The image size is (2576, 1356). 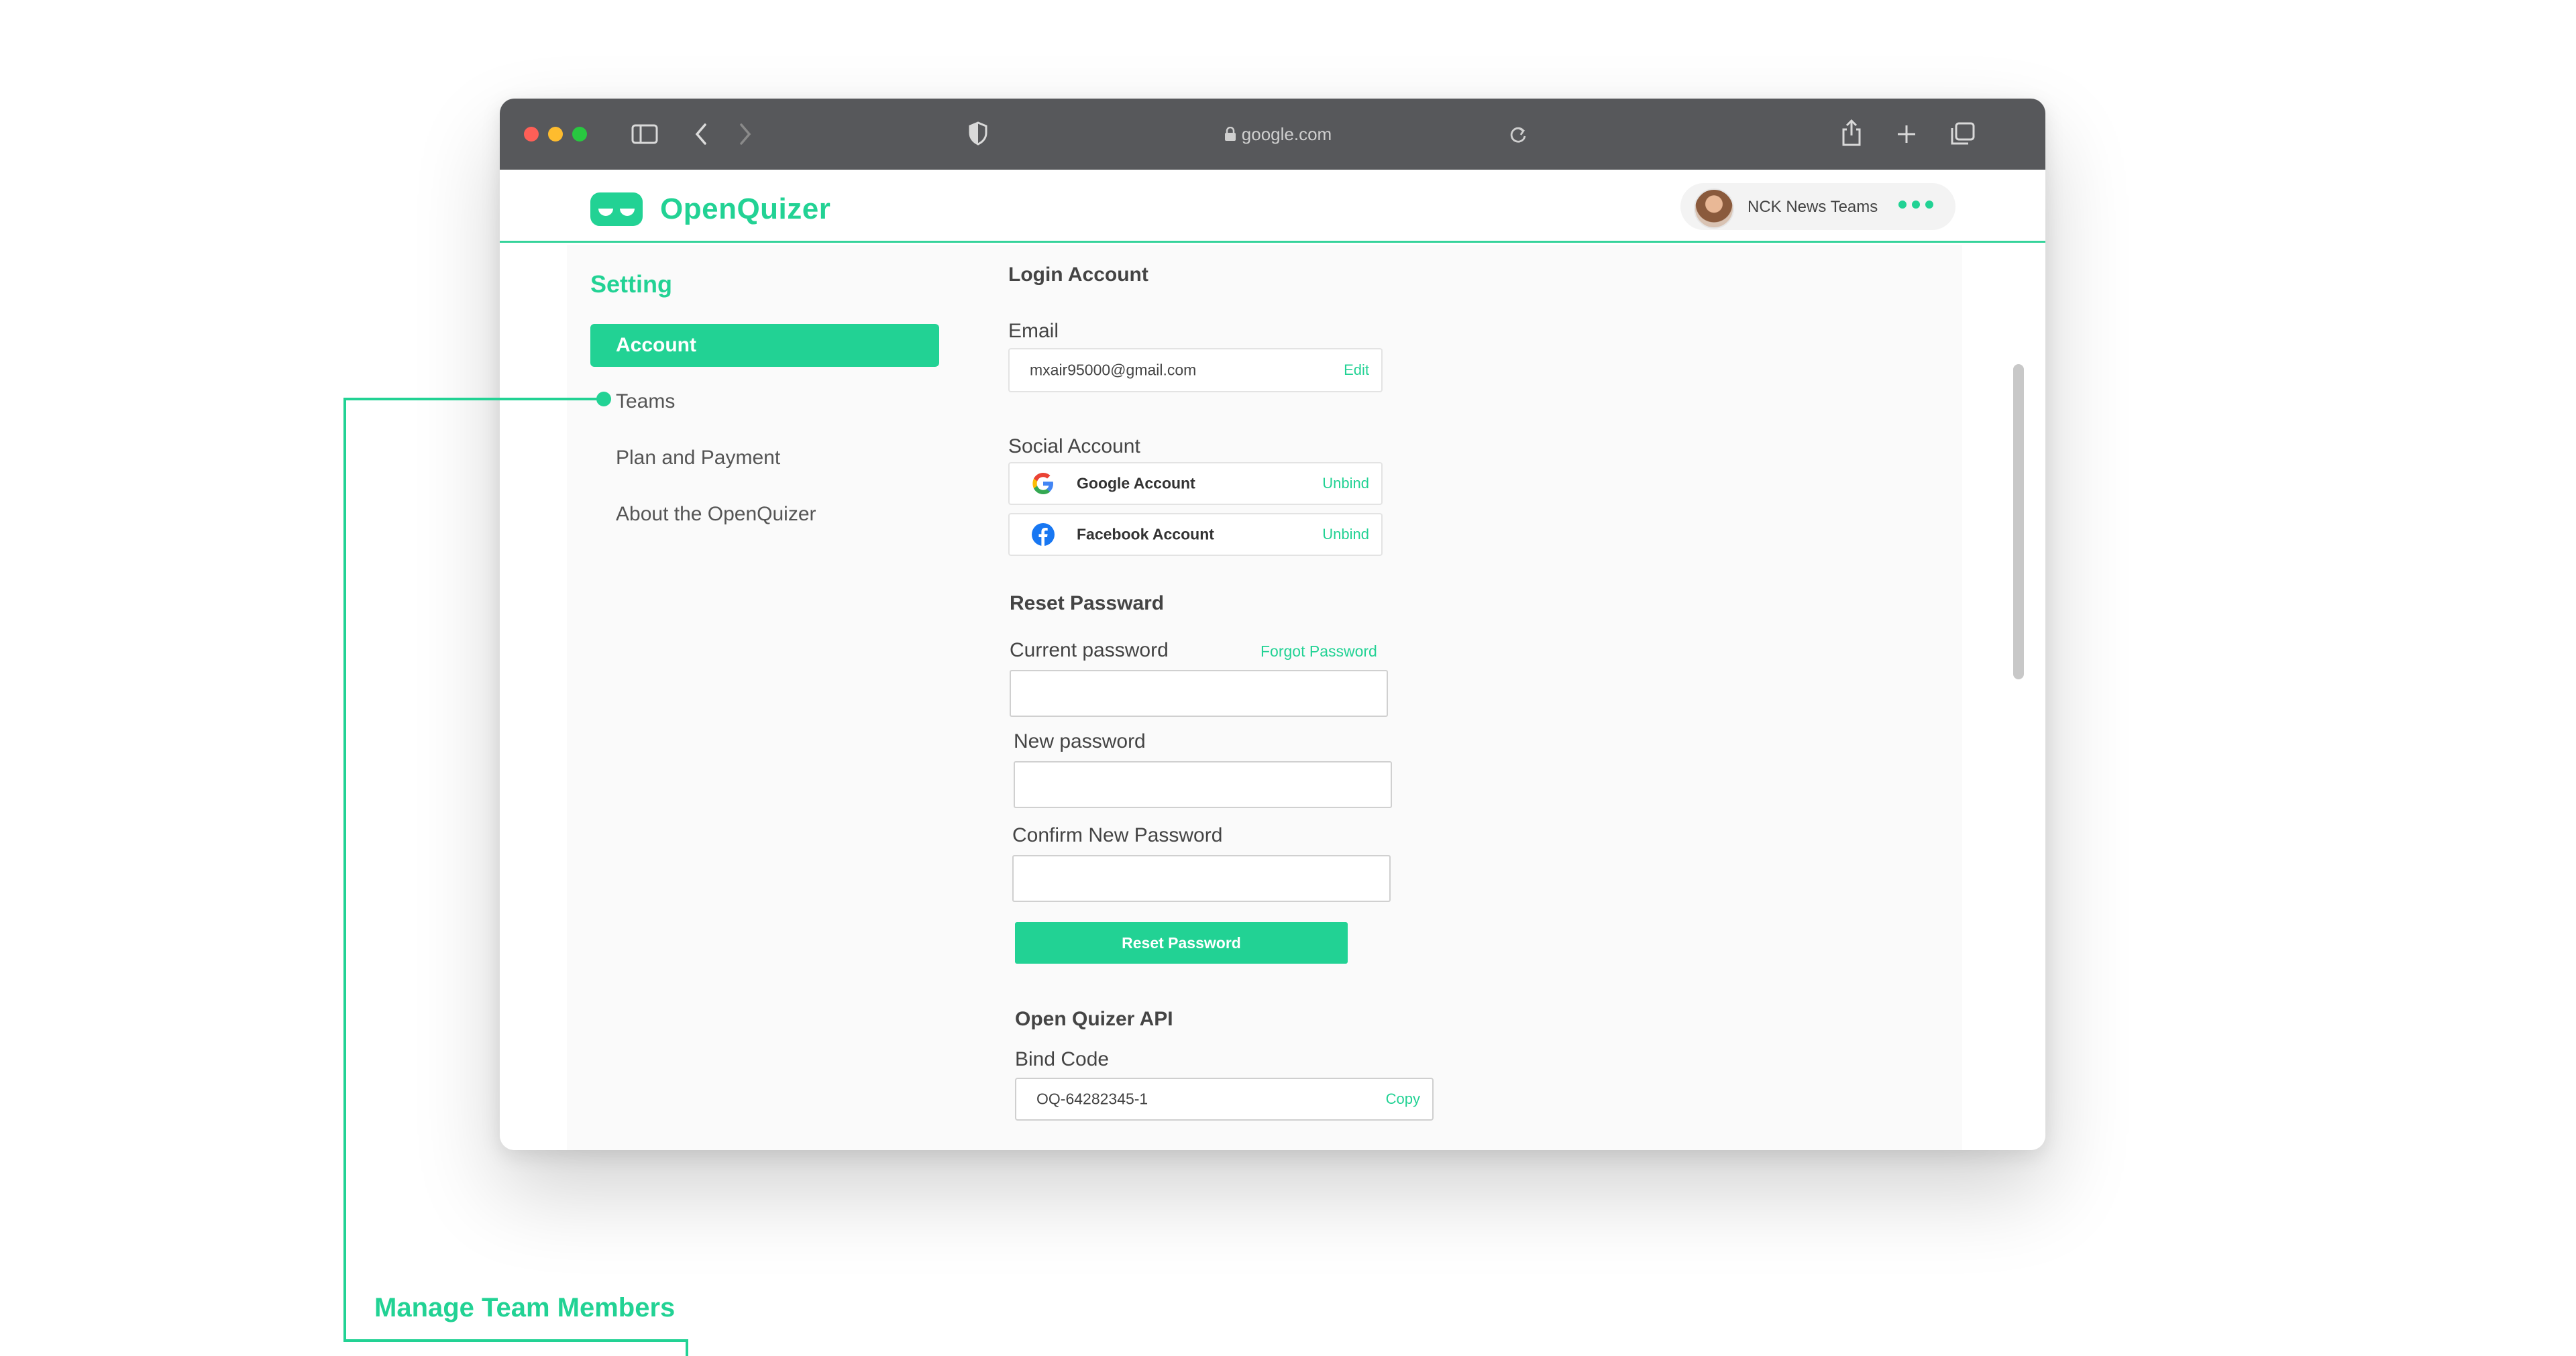 What do you see at coordinates (1203, 784) in the screenshot?
I see `new-password-input` at bounding box center [1203, 784].